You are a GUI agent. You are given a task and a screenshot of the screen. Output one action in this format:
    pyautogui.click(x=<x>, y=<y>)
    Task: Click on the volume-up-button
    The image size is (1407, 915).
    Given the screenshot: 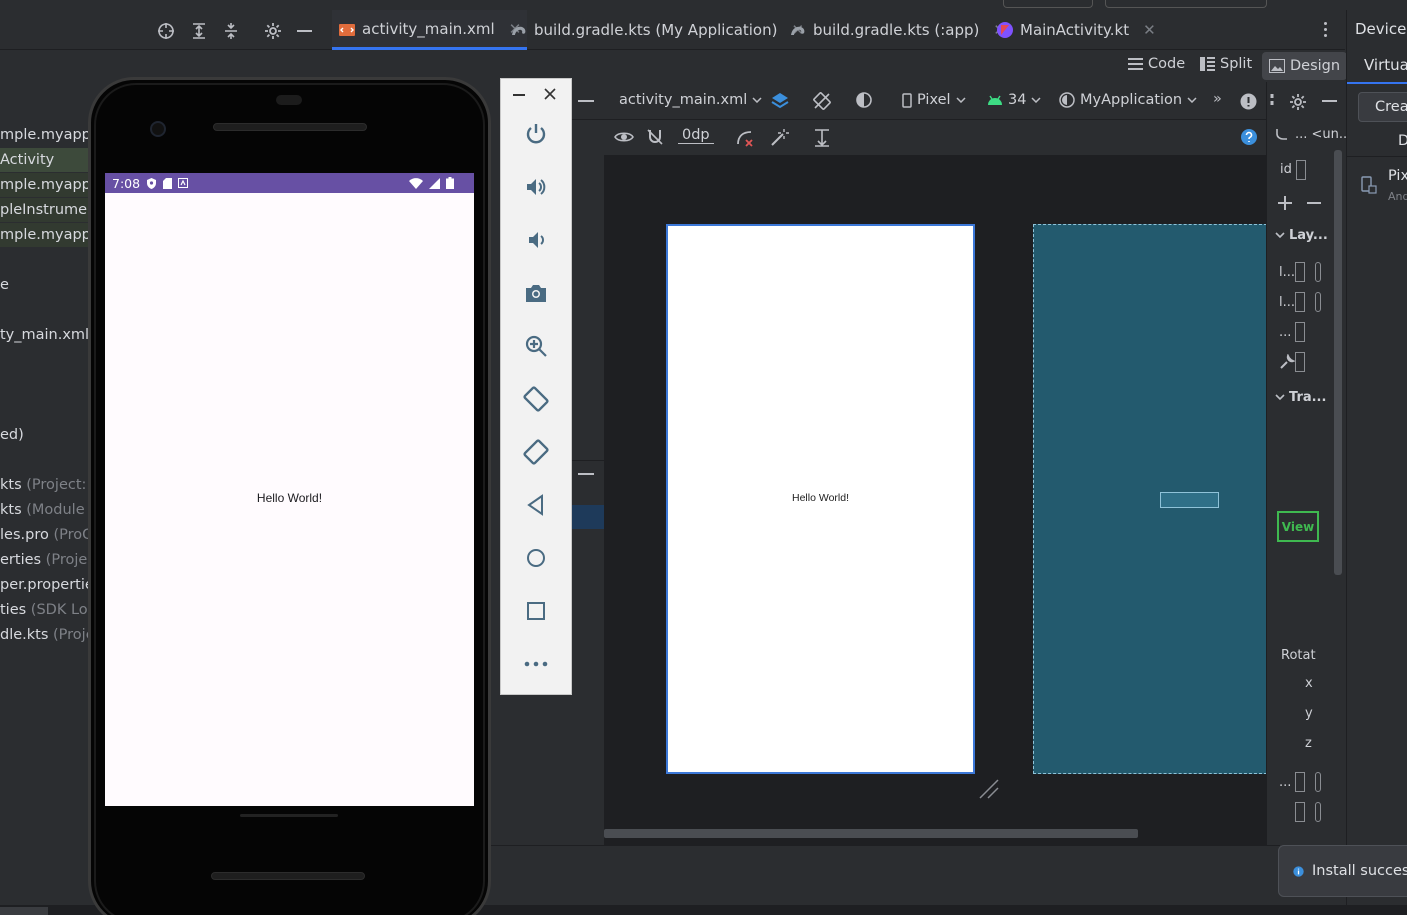 What is the action you would take?
    pyautogui.click(x=536, y=187)
    